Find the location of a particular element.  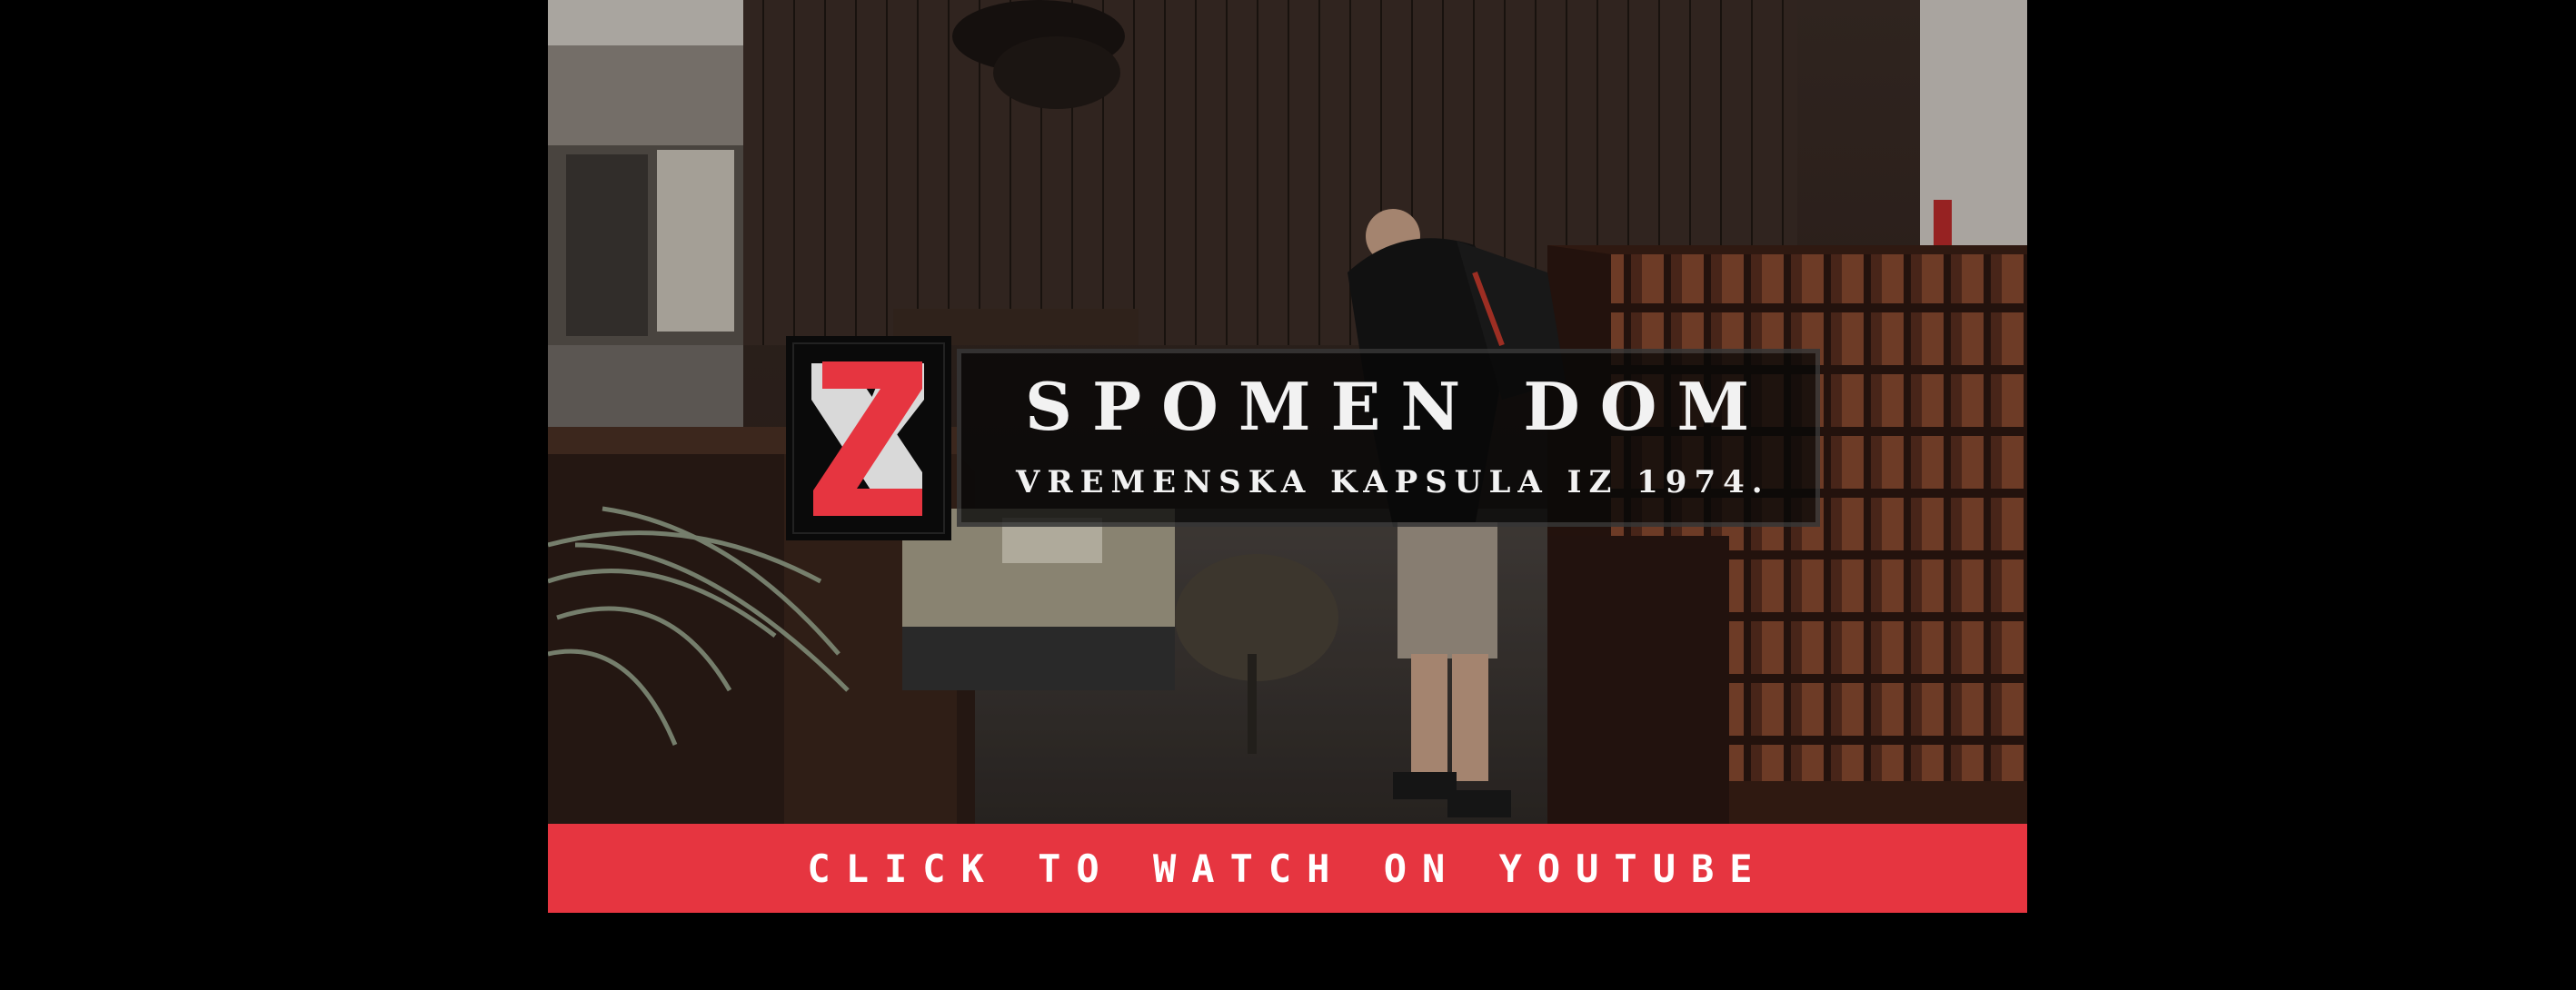

watch-on-youtube-button: CLICK TO WATCH ON YOUTUBE is located at coordinates (1288, 868).